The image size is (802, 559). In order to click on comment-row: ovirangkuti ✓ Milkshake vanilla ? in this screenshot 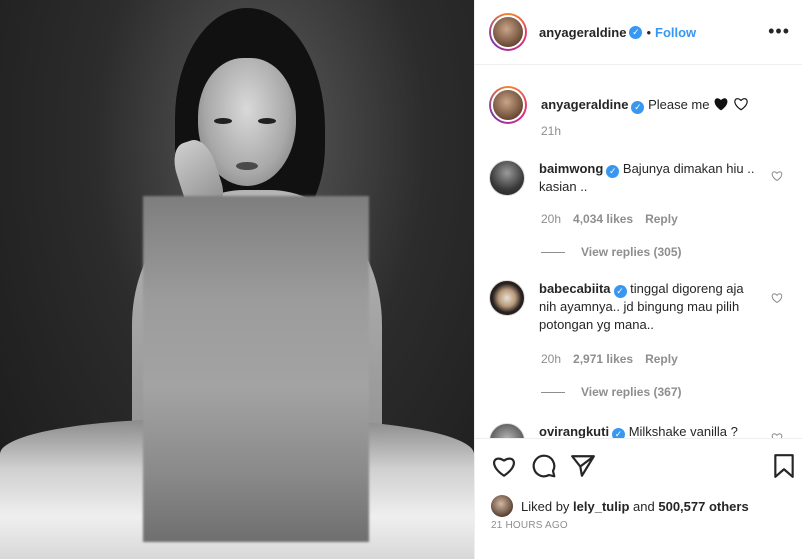, I will do `click(641, 430)`.